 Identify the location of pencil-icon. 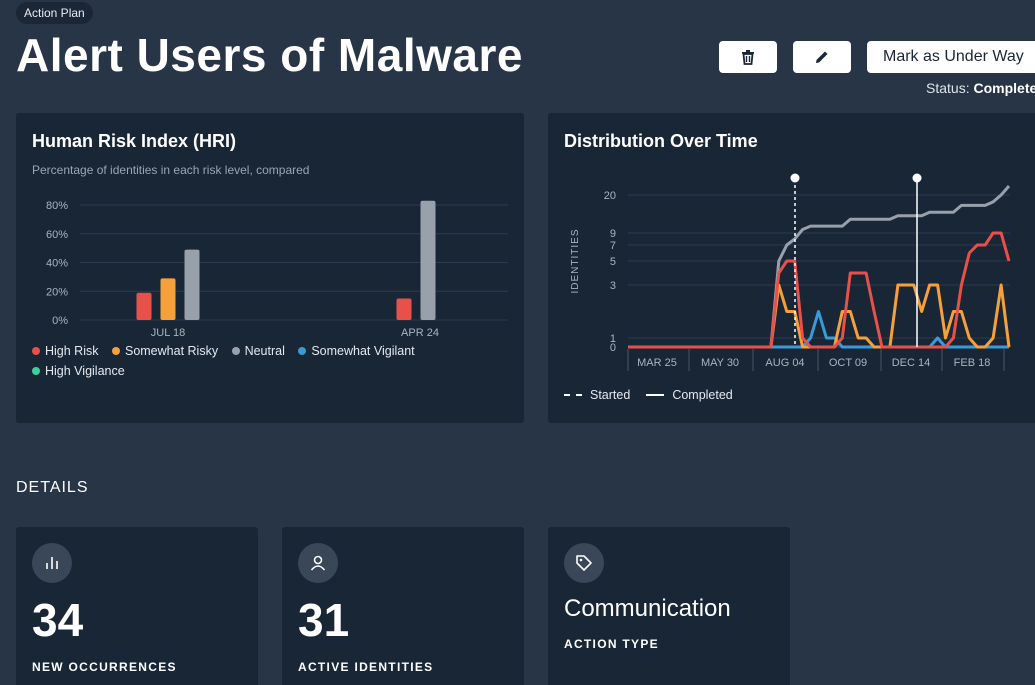
(822, 57).